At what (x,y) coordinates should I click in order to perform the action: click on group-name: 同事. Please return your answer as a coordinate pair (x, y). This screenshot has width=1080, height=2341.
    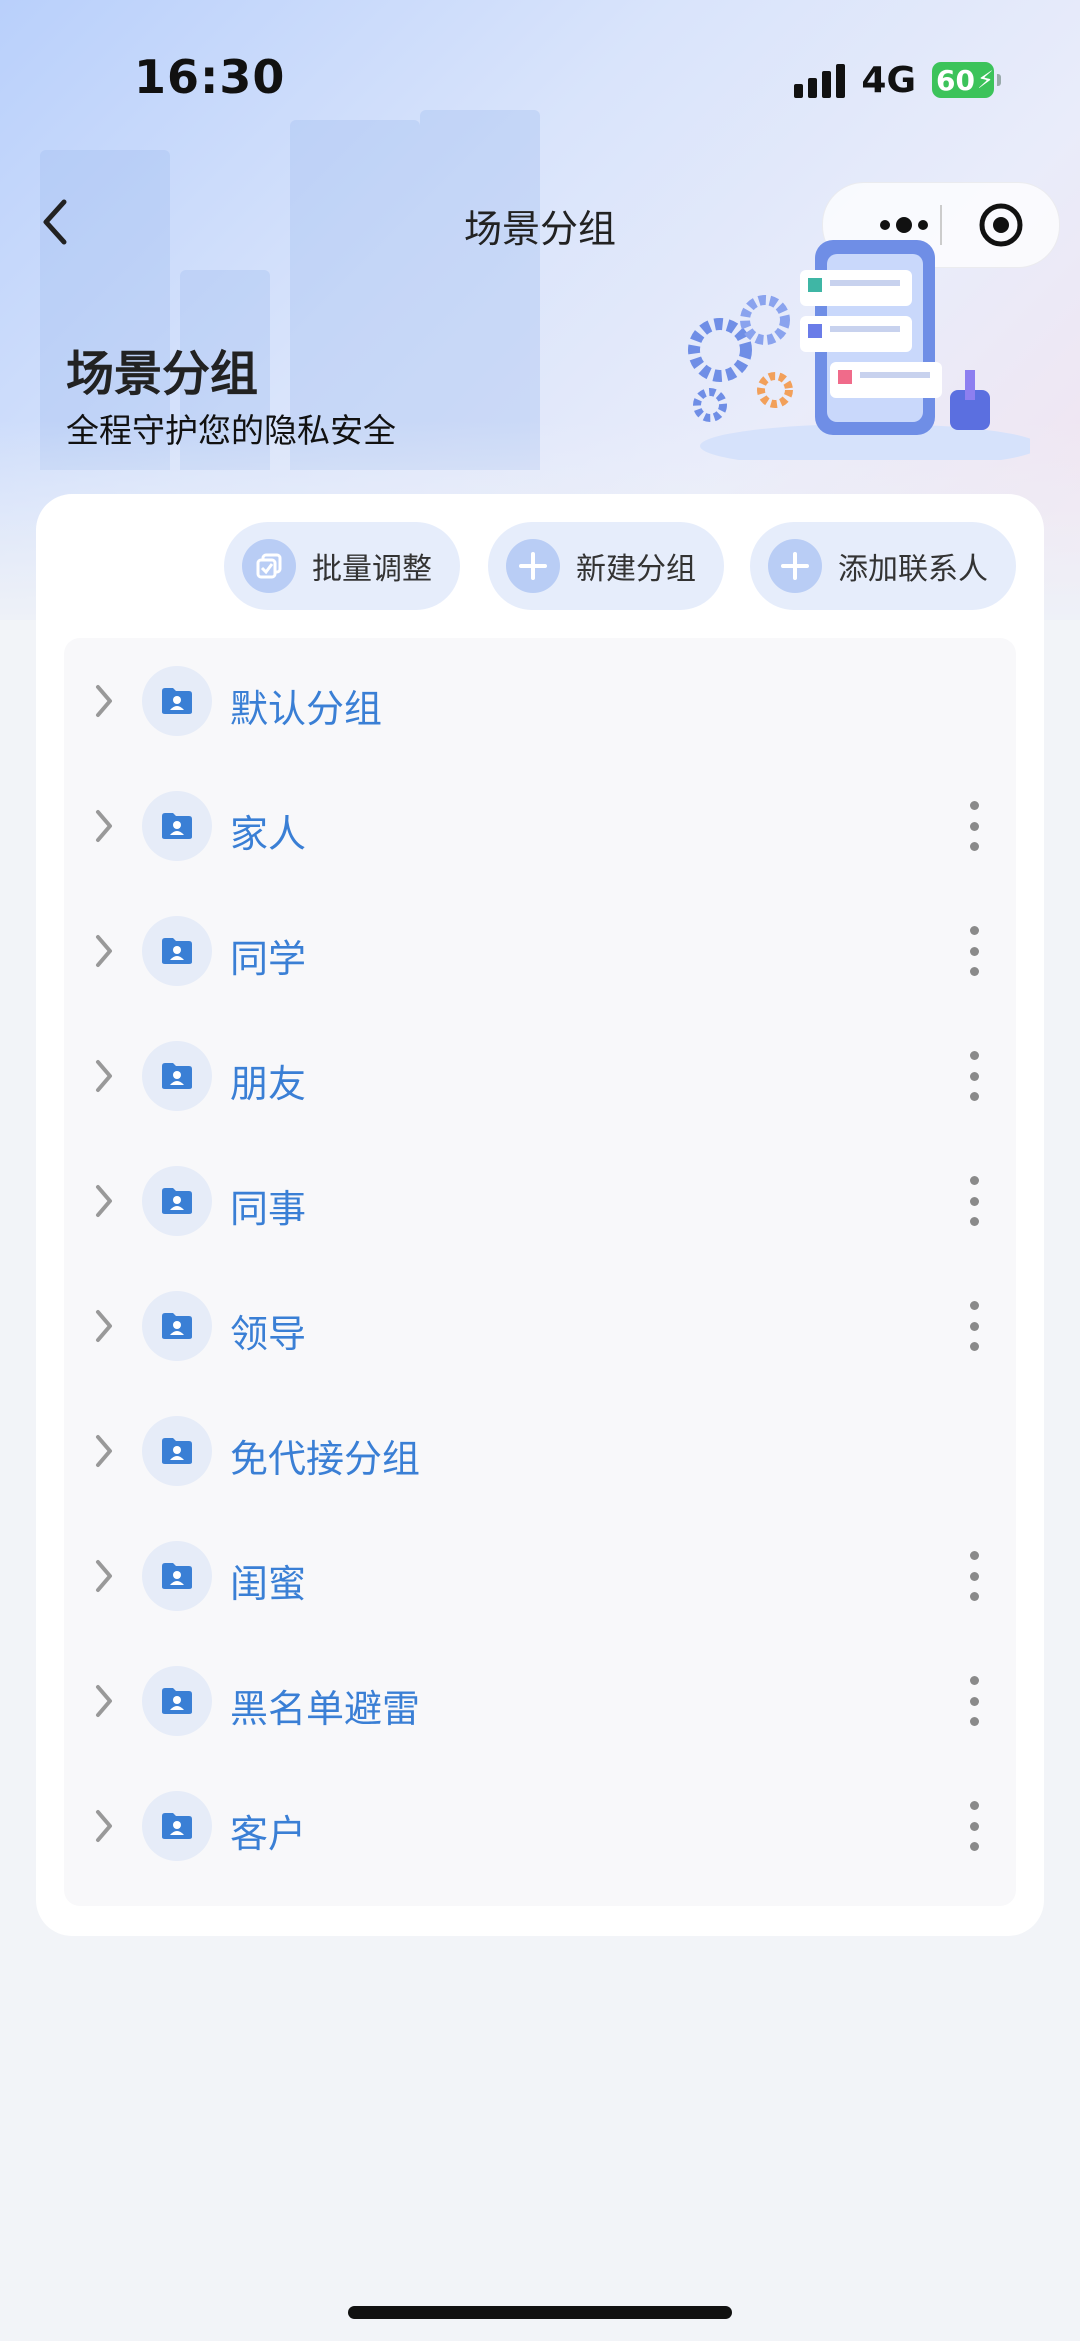
    Looking at the image, I should click on (268, 1209).